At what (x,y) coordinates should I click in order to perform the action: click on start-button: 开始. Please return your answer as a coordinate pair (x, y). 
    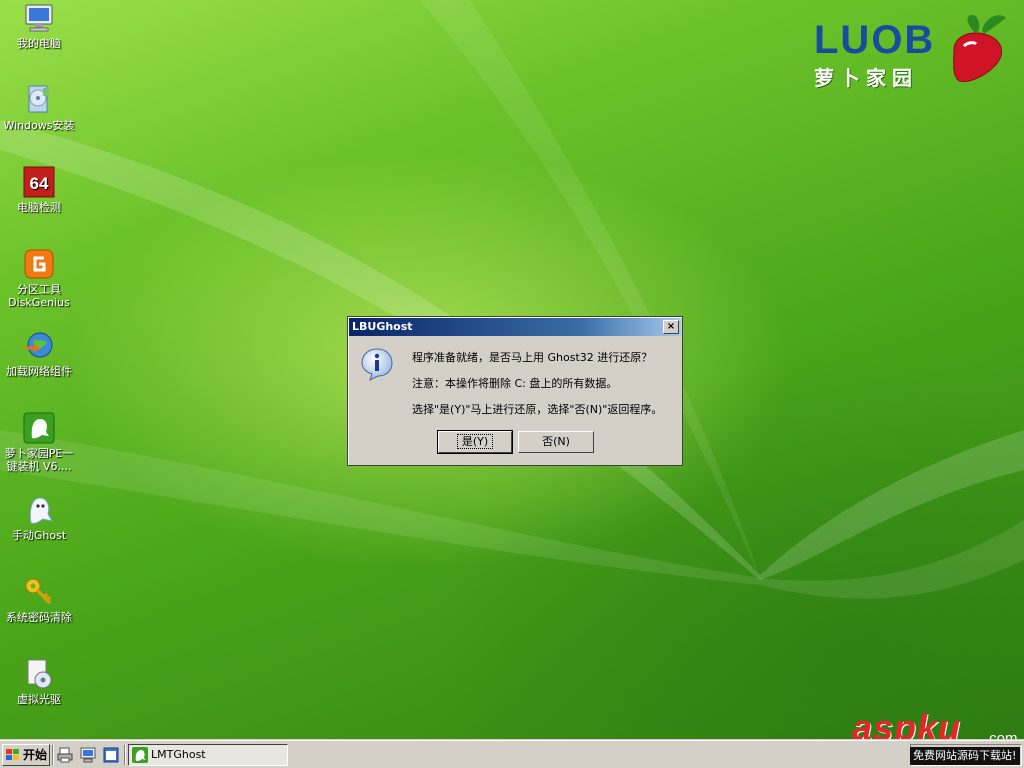
    Looking at the image, I should click on (26, 755).